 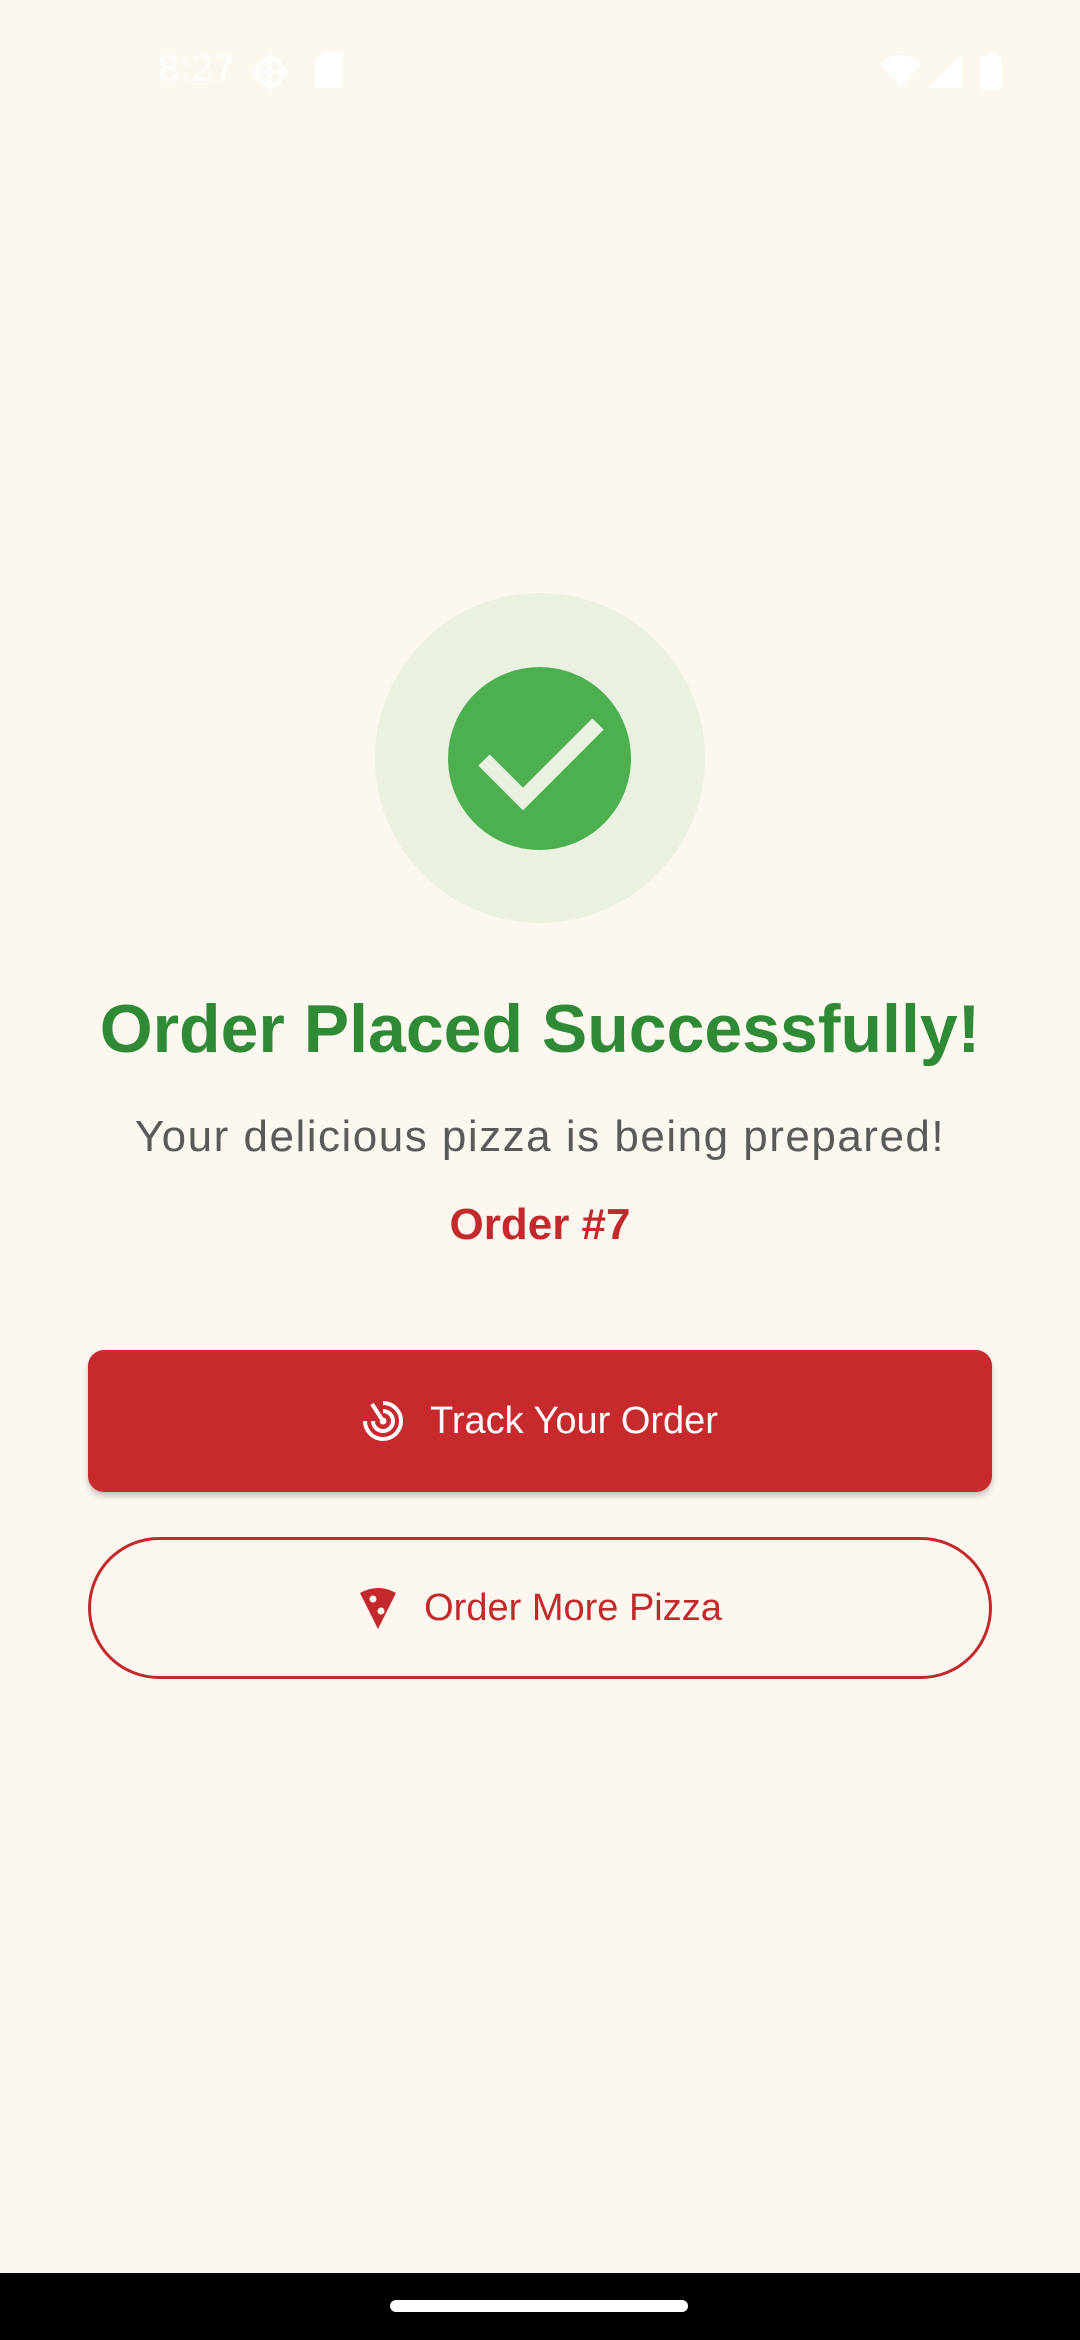 I want to click on track-order-label: Track Your Order, so click(x=574, y=1420).